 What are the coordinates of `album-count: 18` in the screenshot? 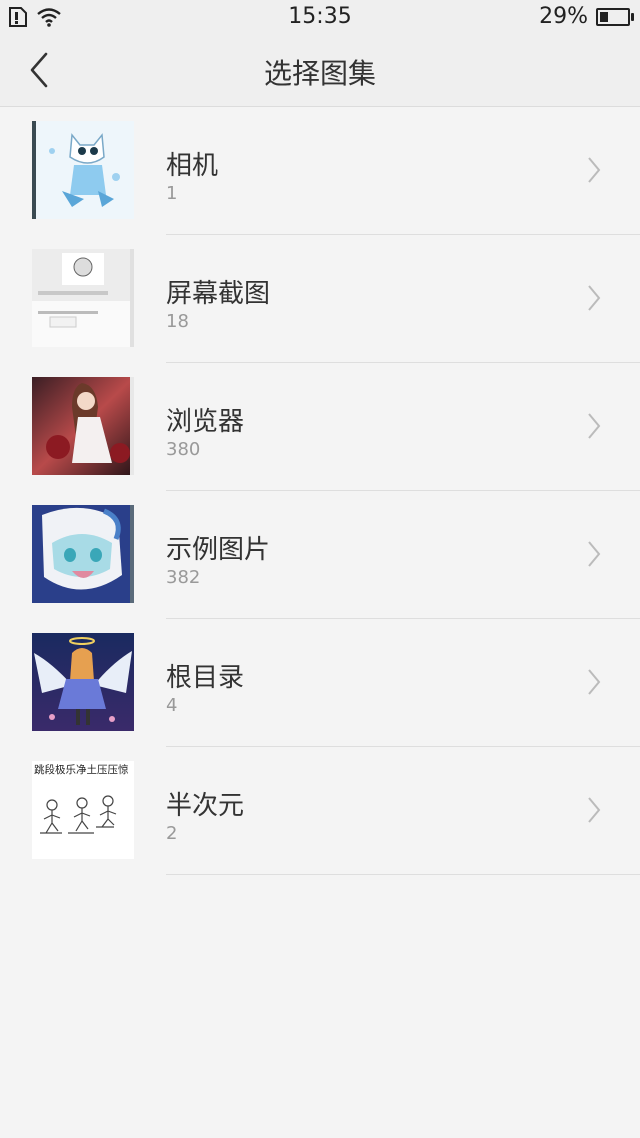 It's located at (177, 321).